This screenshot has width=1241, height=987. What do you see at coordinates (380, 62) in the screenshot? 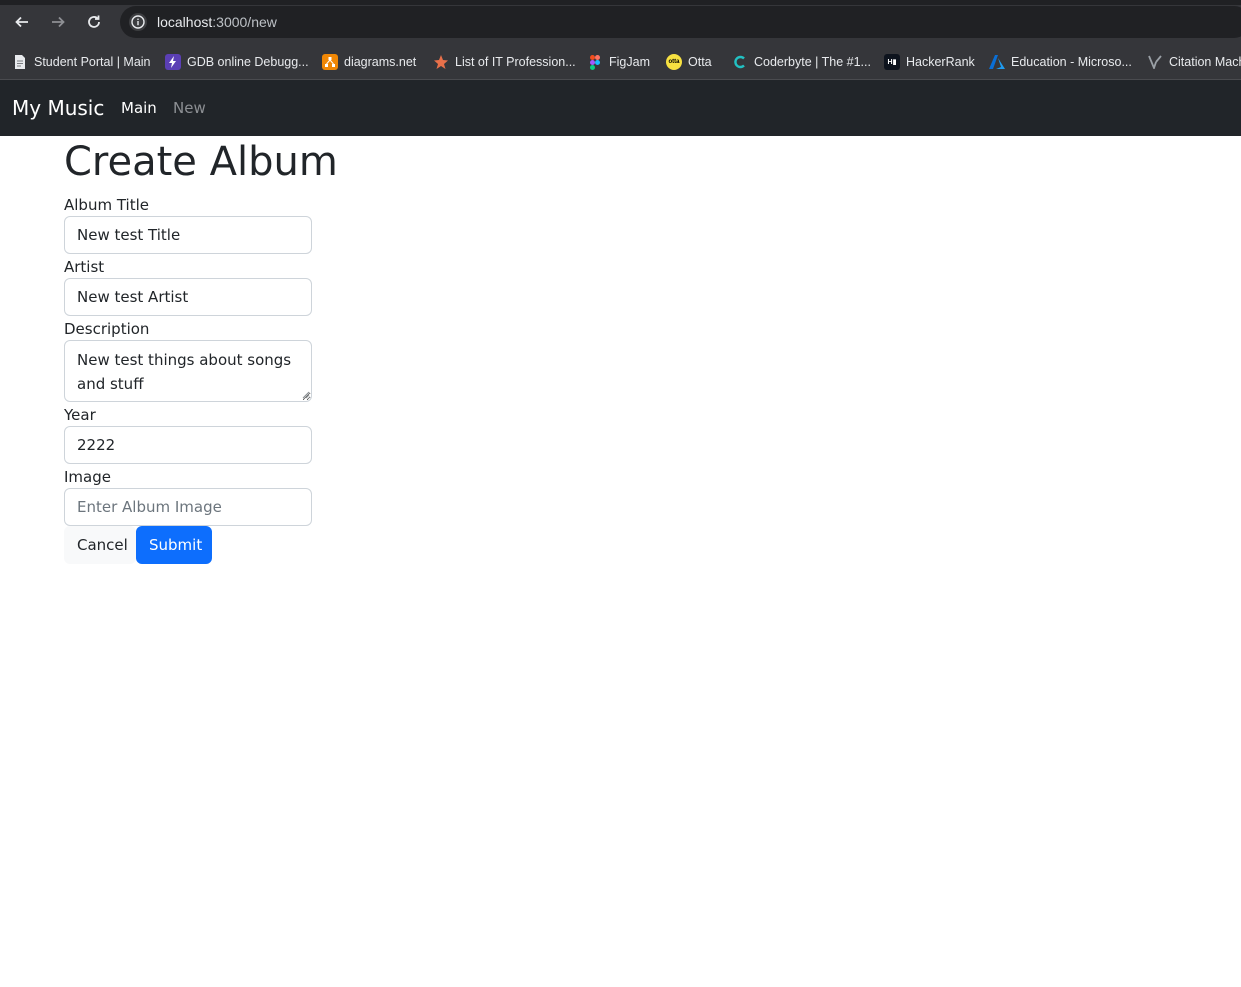
I see `bookmark-label: diagrams.net` at bounding box center [380, 62].